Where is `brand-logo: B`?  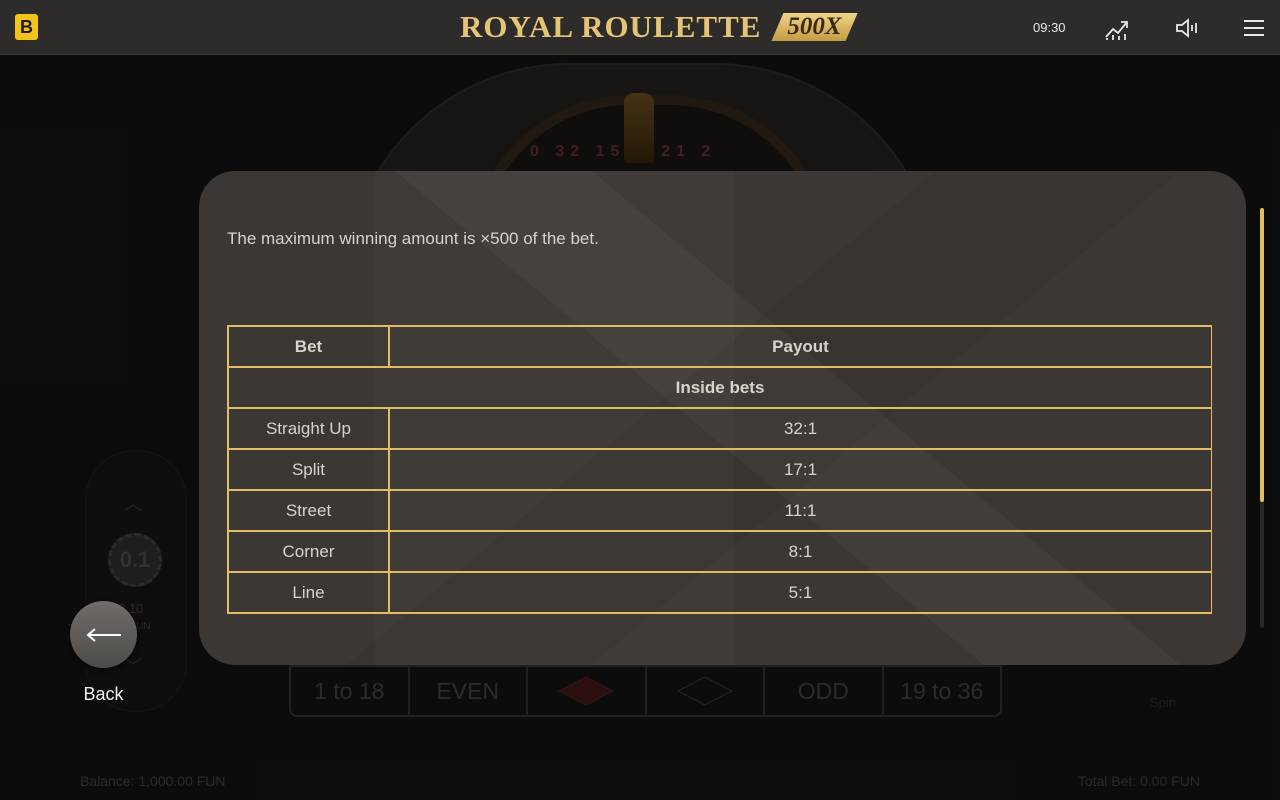 brand-logo: B is located at coordinates (26, 27).